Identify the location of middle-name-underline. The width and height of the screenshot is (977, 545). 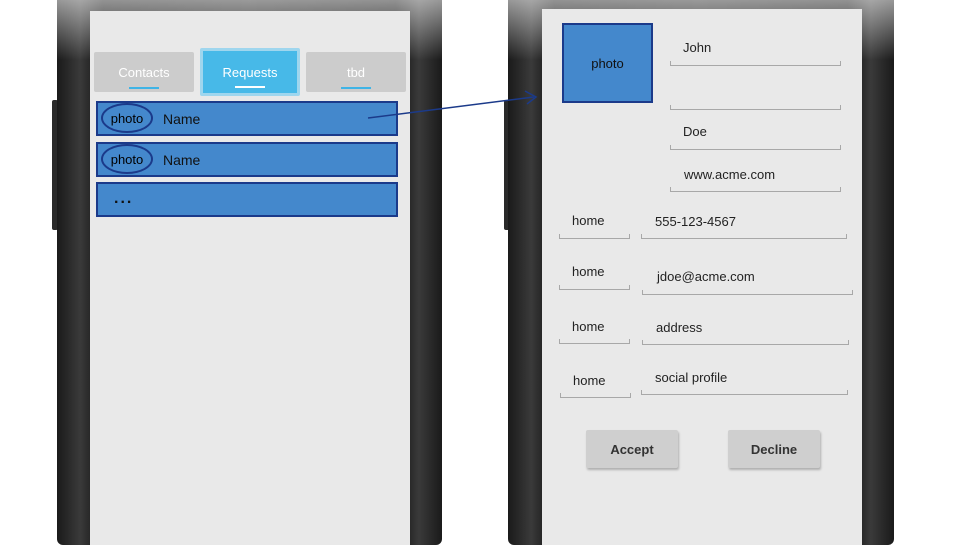
(755, 107).